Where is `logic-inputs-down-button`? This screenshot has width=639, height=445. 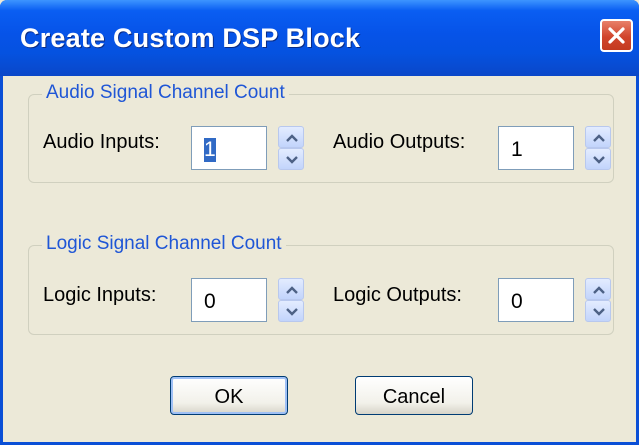 logic-inputs-down-button is located at coordinates (291, 311).